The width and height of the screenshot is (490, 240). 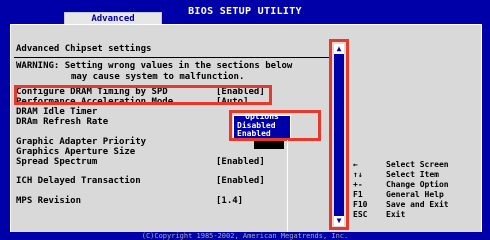 I want to click on help-key-esc: ESC, so click(x=360, y=214).